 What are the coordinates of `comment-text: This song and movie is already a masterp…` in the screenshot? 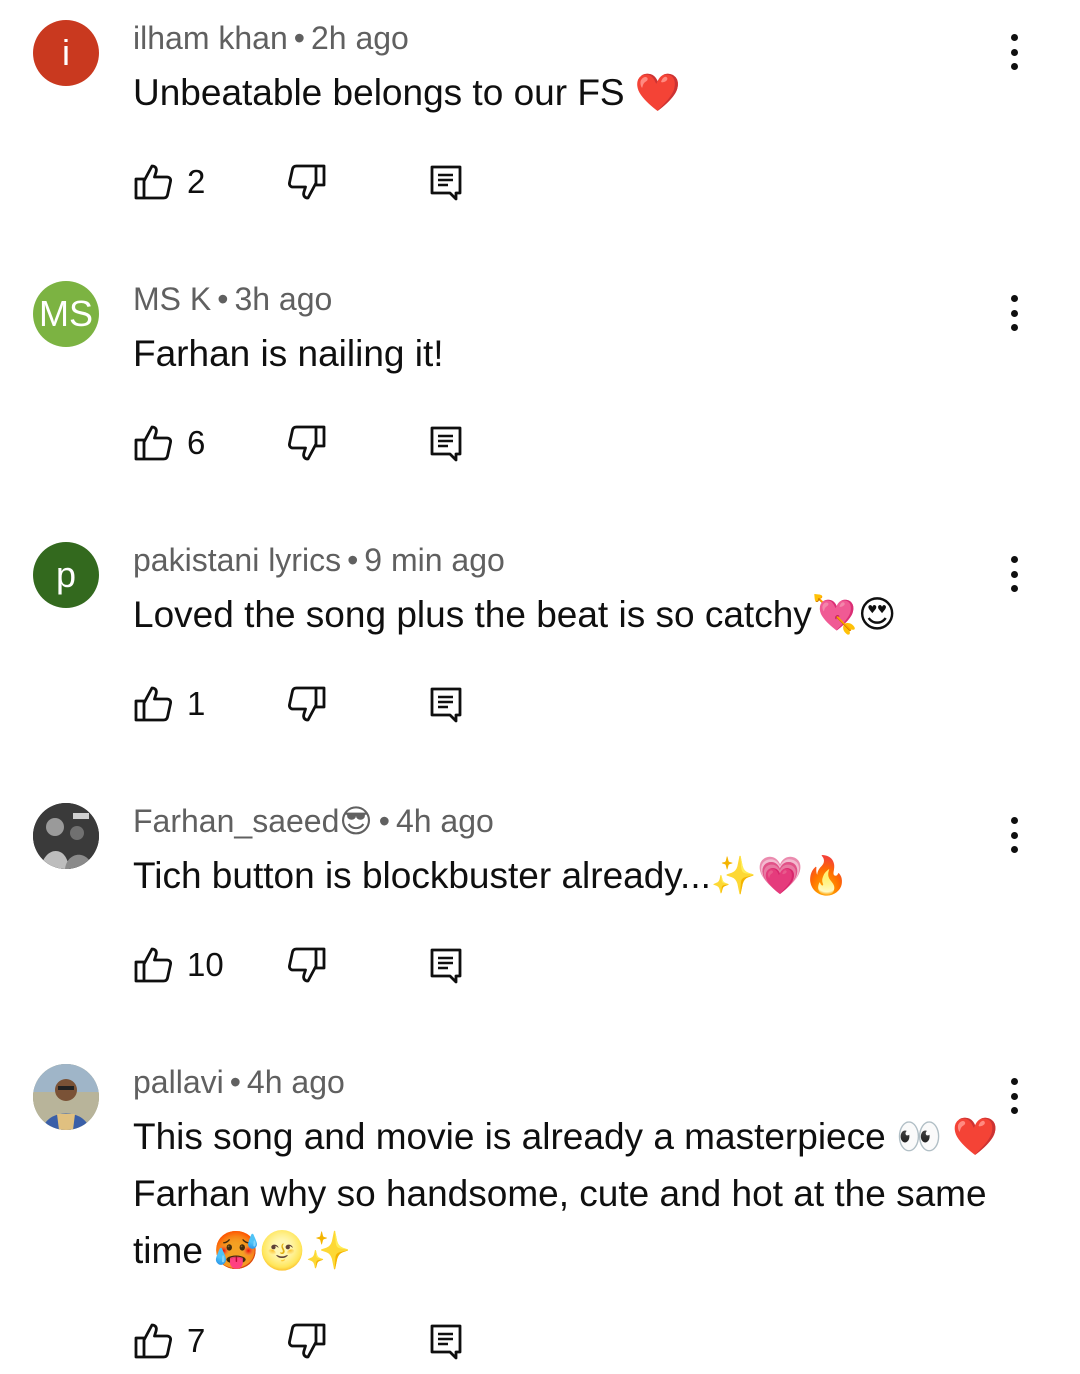 It's located at (566, 1193).